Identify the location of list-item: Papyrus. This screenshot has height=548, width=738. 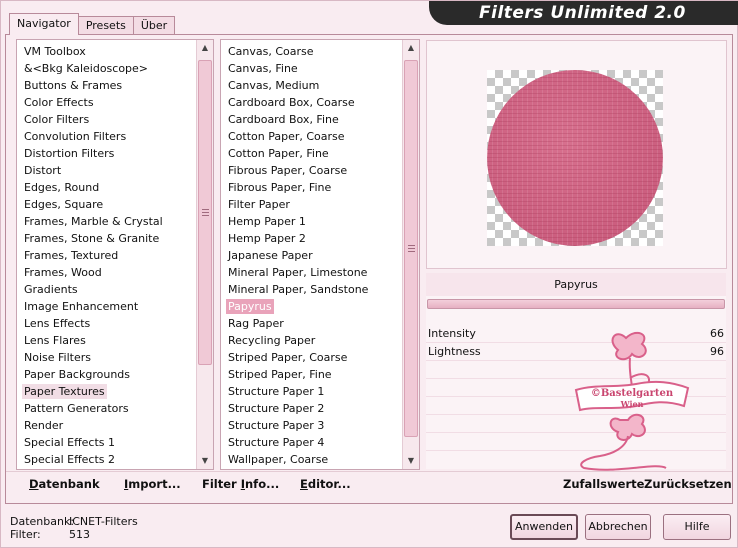
(311, 306).